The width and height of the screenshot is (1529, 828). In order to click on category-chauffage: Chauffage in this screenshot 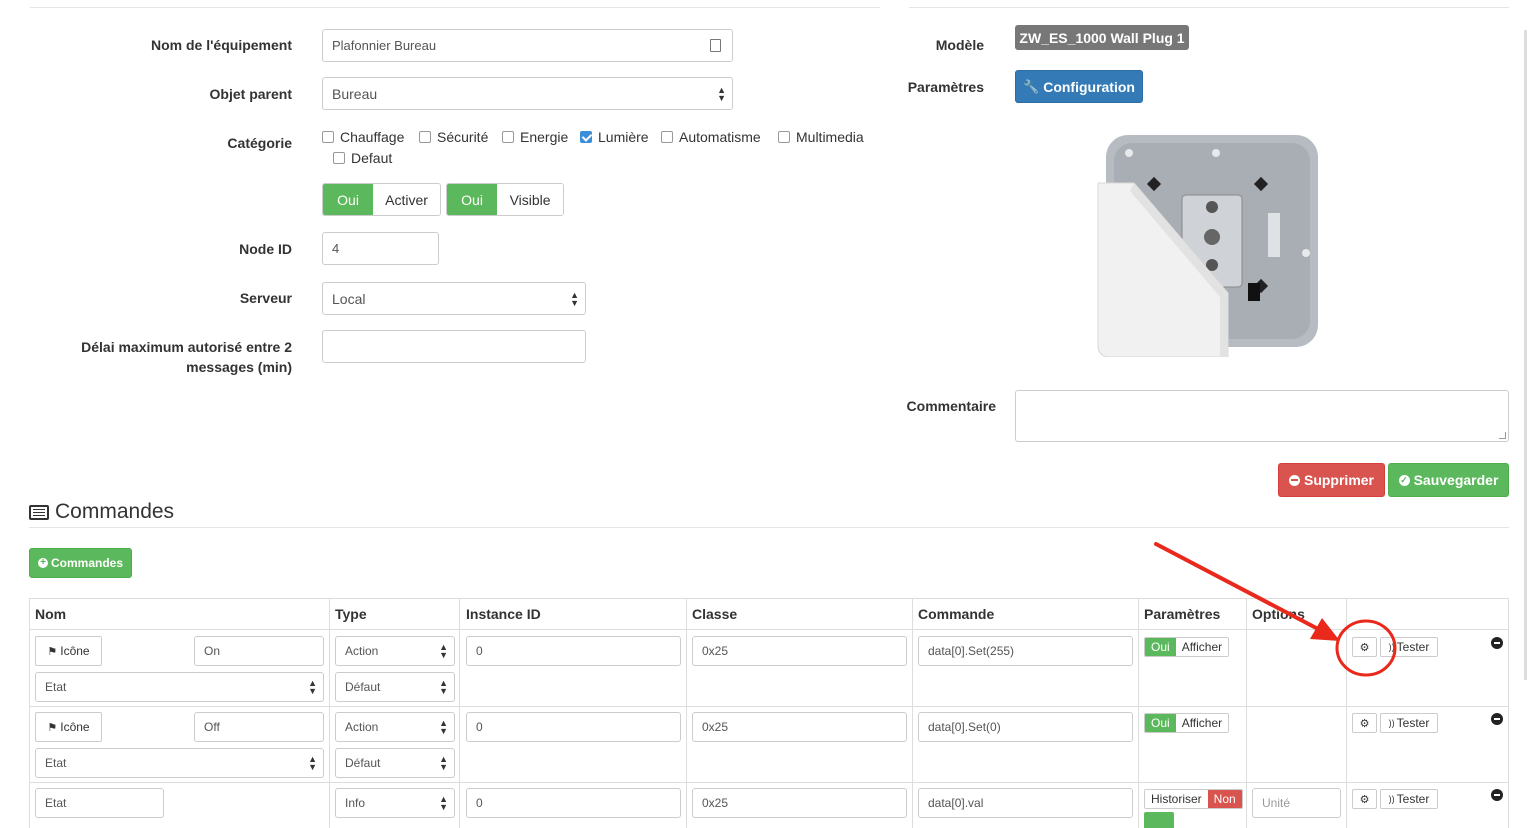, I will do `click(363, 137)`.